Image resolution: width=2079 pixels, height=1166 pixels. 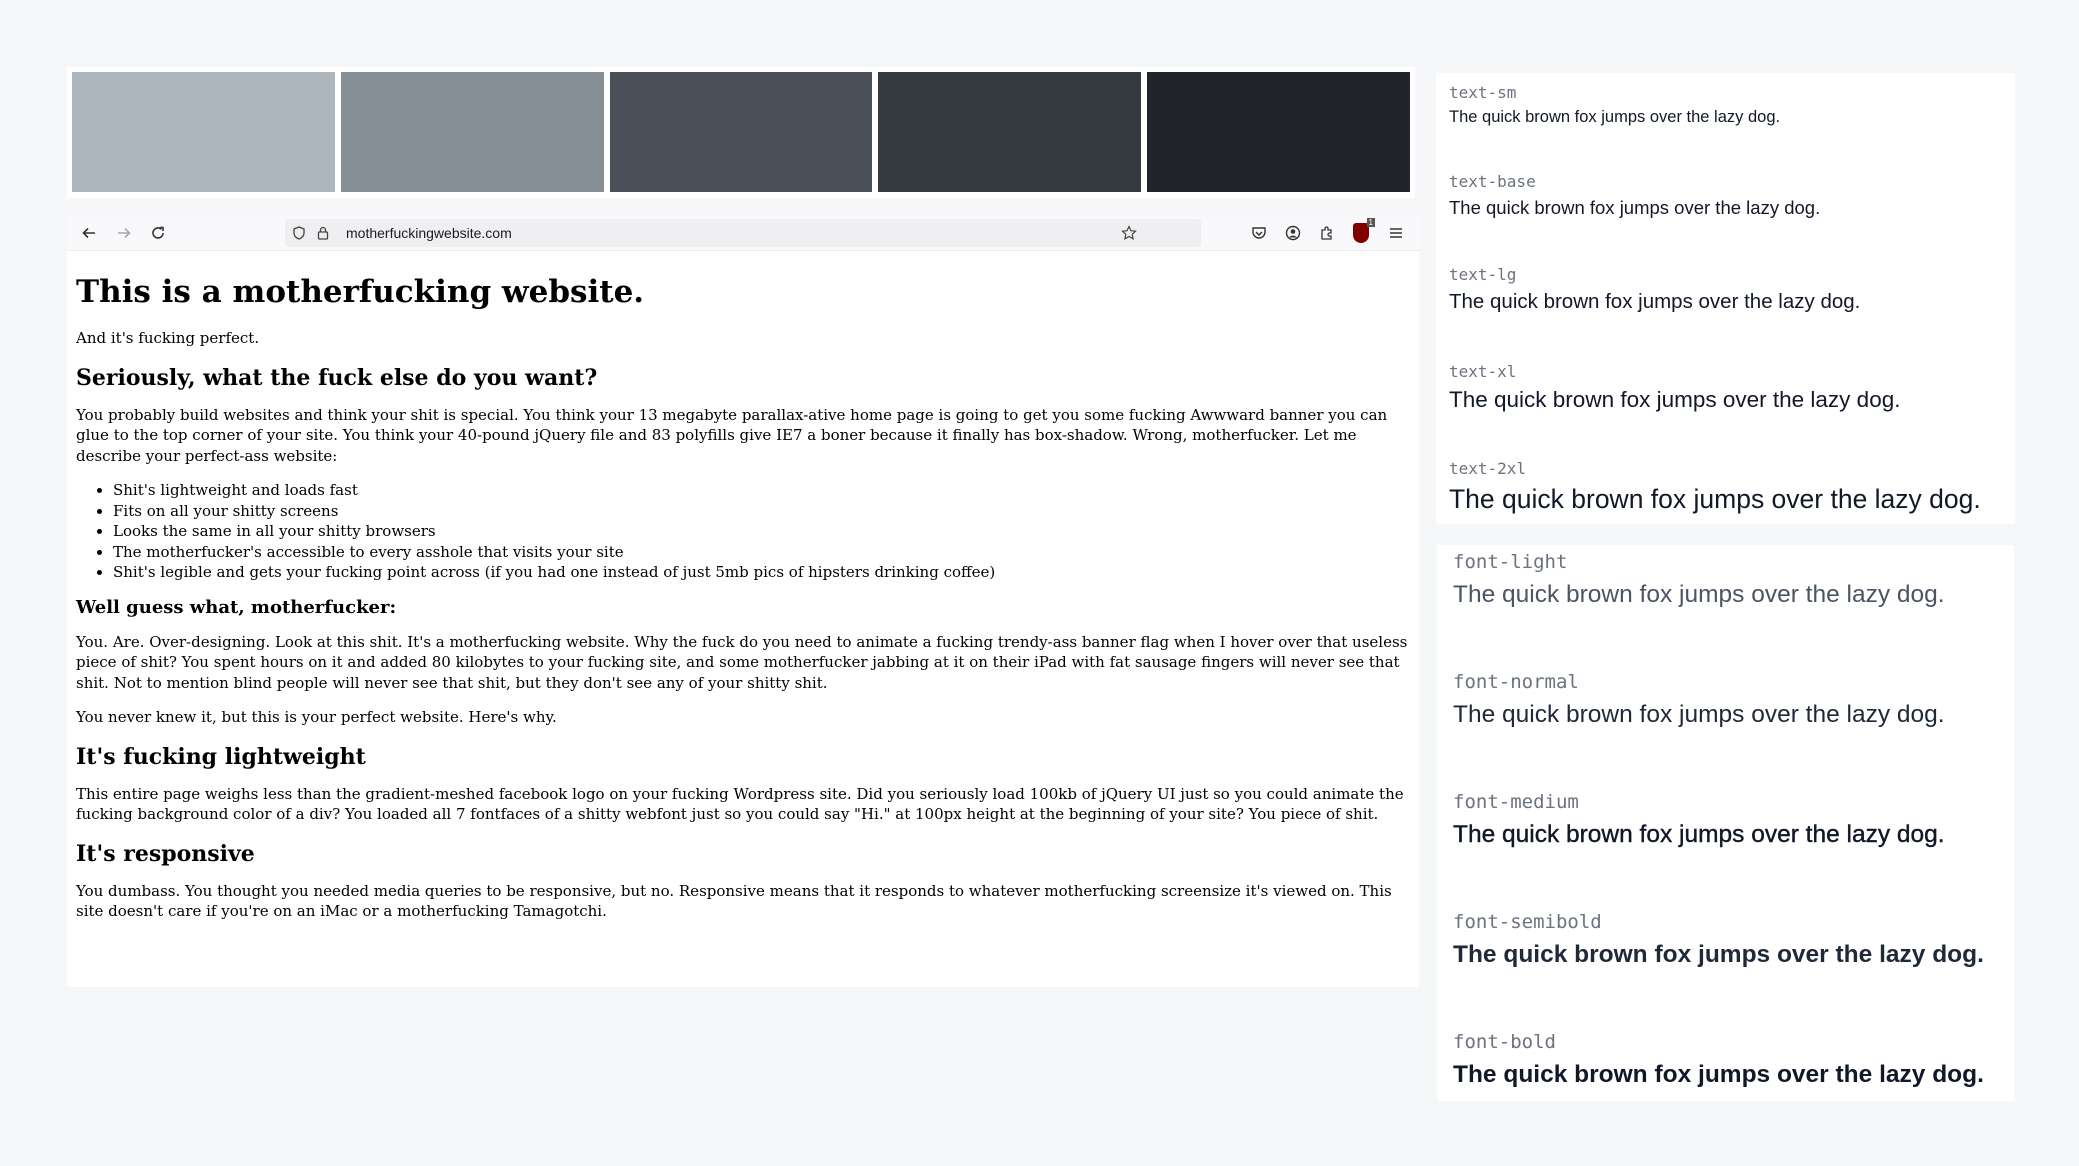 I want to click on tagline: And it's fucking perfect., so click(x=168, y=338).